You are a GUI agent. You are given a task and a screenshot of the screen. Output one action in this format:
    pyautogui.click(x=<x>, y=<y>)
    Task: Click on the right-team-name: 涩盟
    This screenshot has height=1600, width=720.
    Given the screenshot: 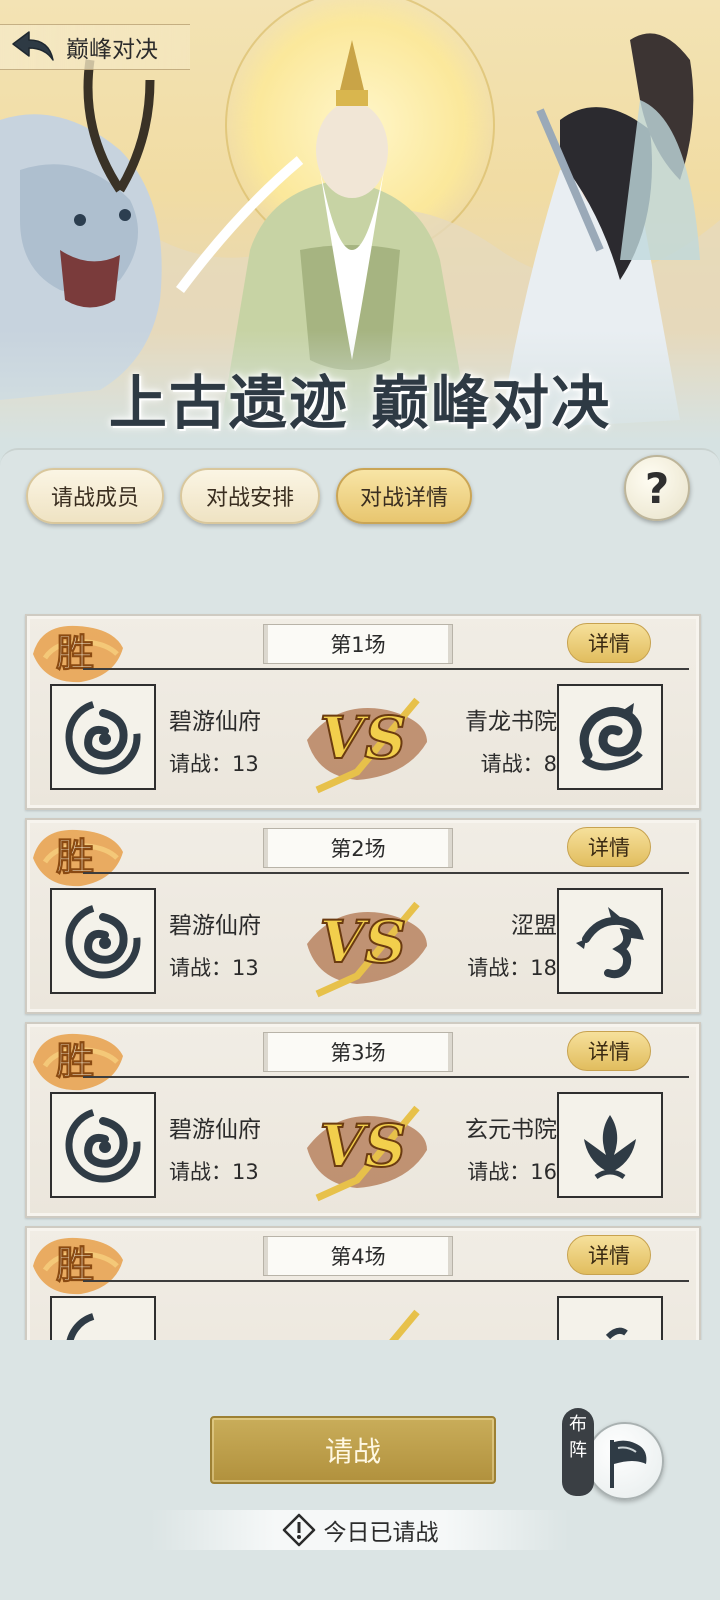 What is the action you would take?
    pyautogui.click(x=534, y=926)
    